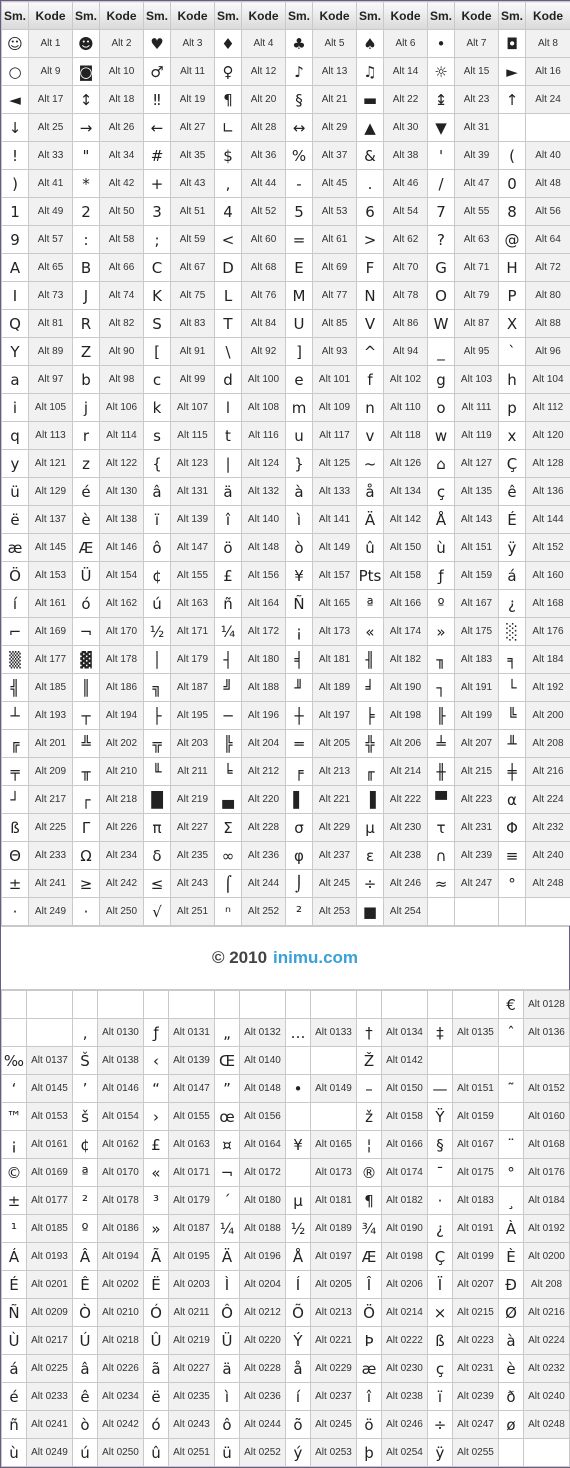  I want to click on symbol-cell: ‚, so click(85, 1033).